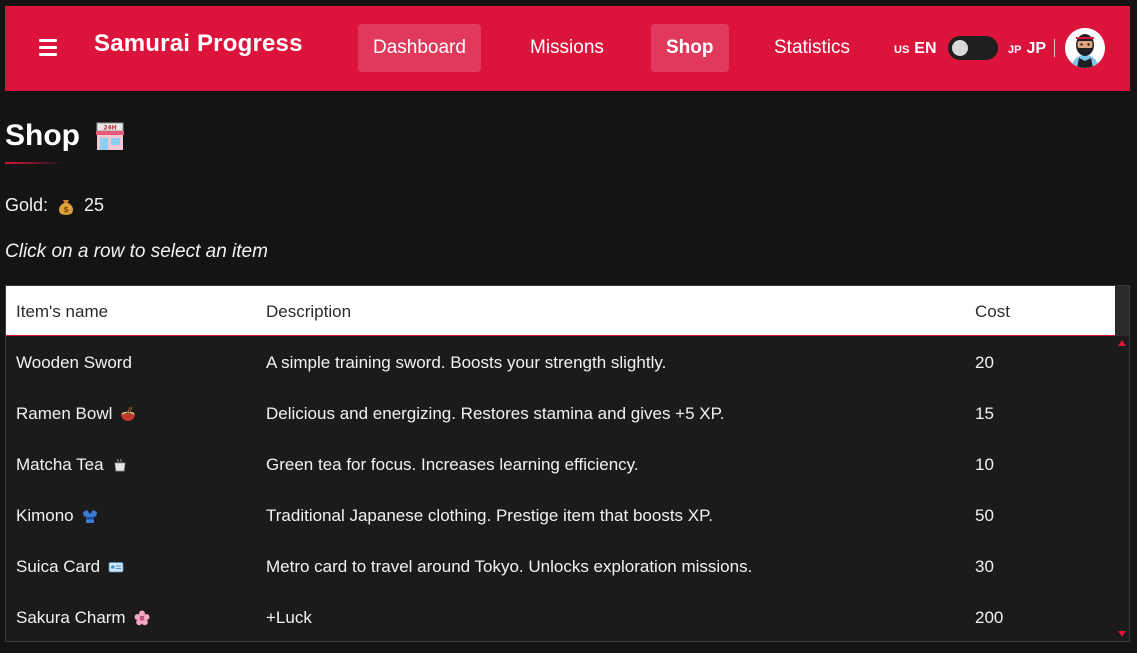  I want to click on item-name: Wooden Sword, so click(74, 362).